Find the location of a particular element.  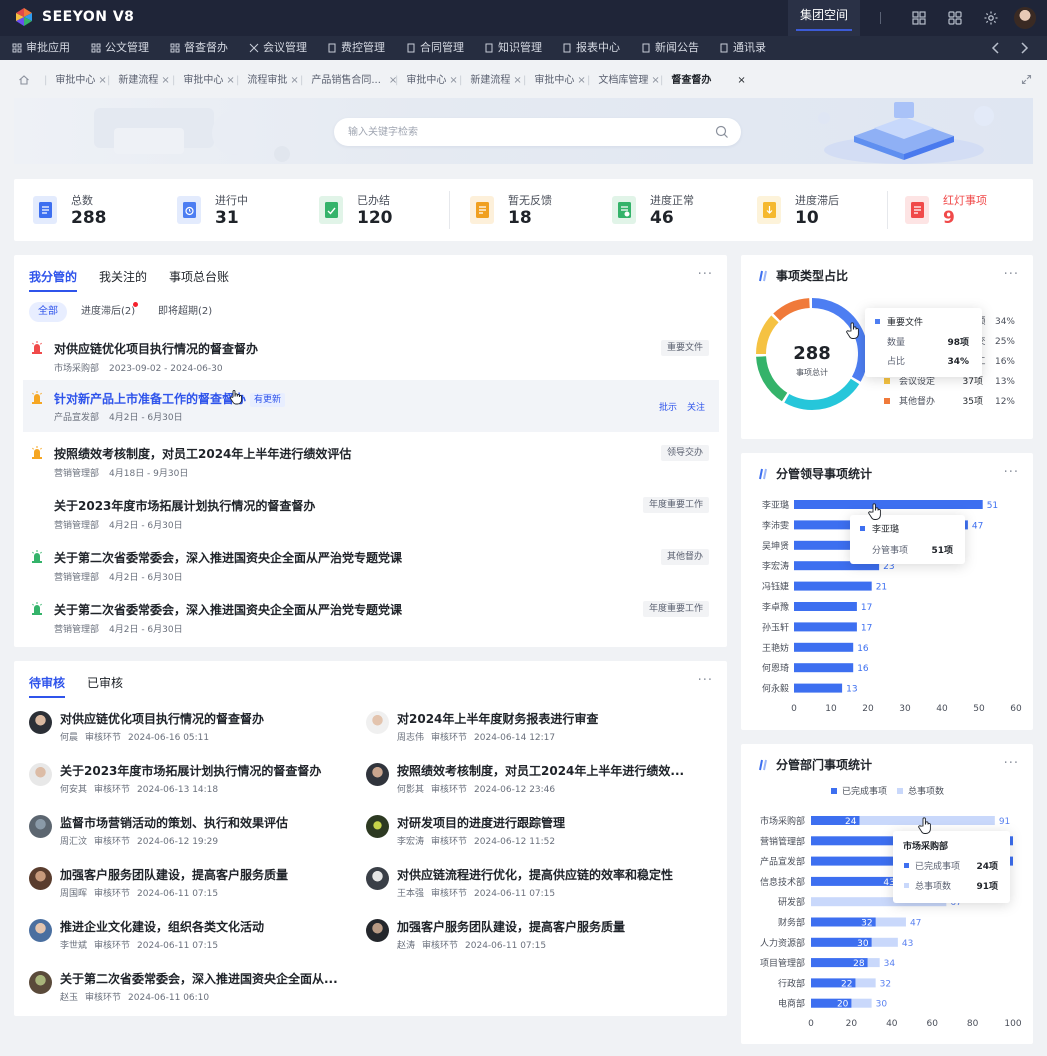

divider is located at coordinates (887, 210).